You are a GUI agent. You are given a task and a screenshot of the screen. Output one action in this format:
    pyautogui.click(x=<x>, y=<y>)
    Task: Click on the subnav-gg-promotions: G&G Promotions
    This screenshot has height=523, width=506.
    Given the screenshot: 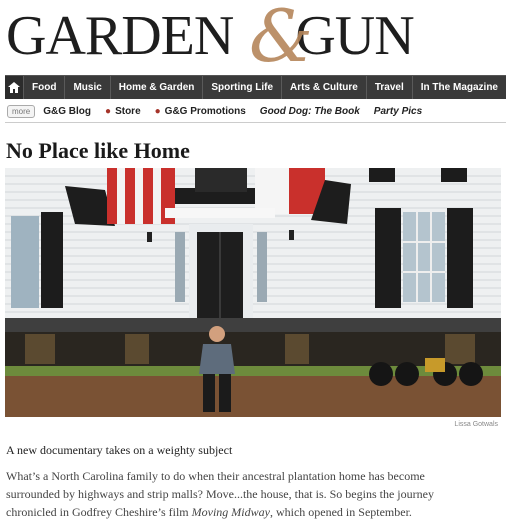 What is the action you would take?
    pyautogui.click(x=205, y=111)
    